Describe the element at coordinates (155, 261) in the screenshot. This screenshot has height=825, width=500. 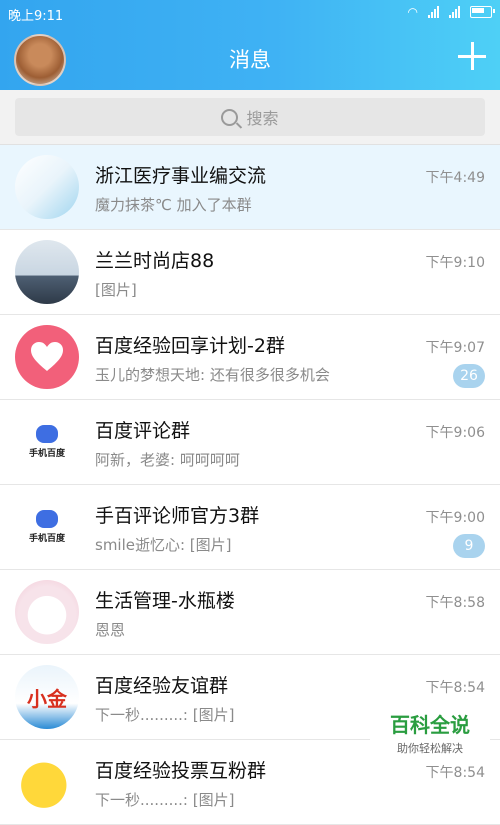
I see `conversation-name: 兰兰时尚店88` at that location.